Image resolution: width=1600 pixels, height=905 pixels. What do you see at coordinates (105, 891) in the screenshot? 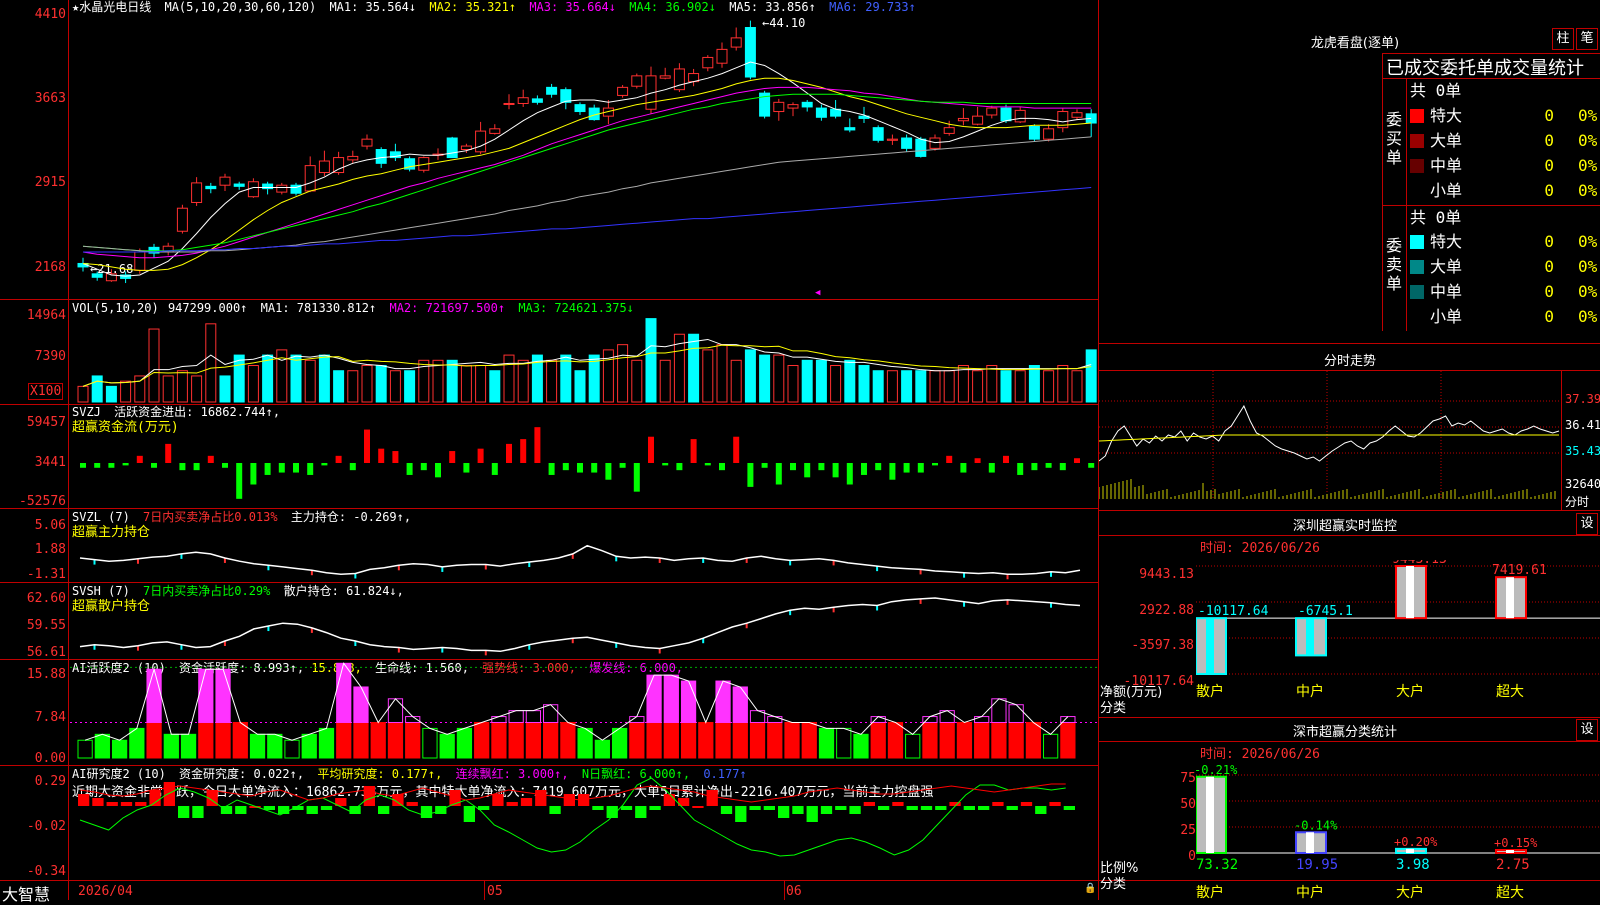
I see `x-label-apr: 2026/04` at bounding box center [105, 891].